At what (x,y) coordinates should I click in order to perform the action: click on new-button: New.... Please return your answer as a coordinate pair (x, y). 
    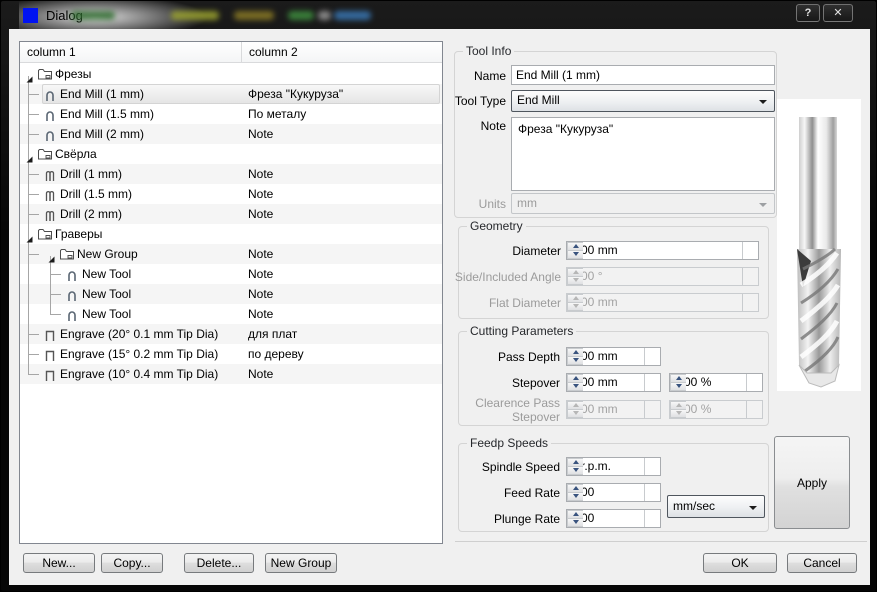
    Looking at the image, I should click on (59, 563).